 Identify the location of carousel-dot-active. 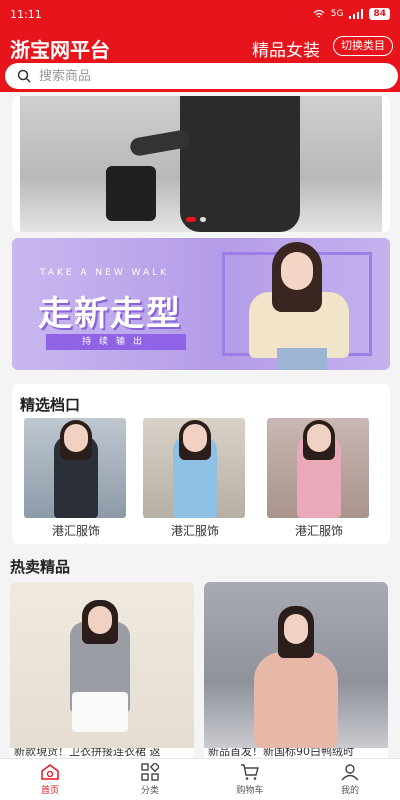
(191, 219).